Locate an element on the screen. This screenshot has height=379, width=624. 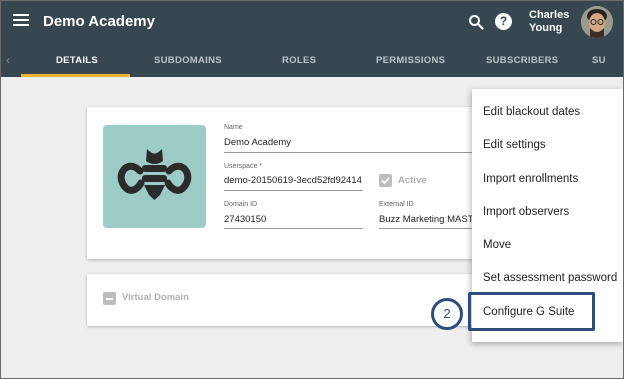
virtual-domain-checkbox is located at coordinates (109, 298).